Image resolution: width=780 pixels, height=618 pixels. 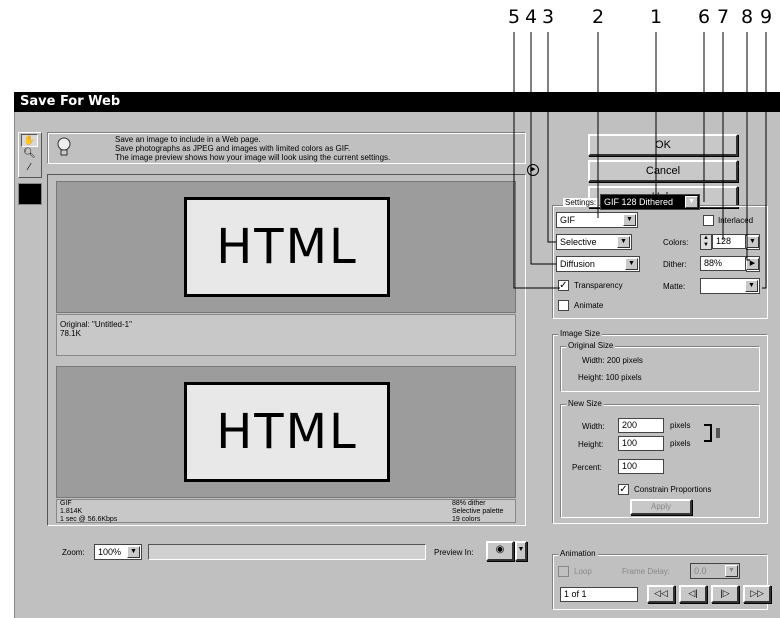 I want to click on callout-4: 4, so click(x=531, y=17).